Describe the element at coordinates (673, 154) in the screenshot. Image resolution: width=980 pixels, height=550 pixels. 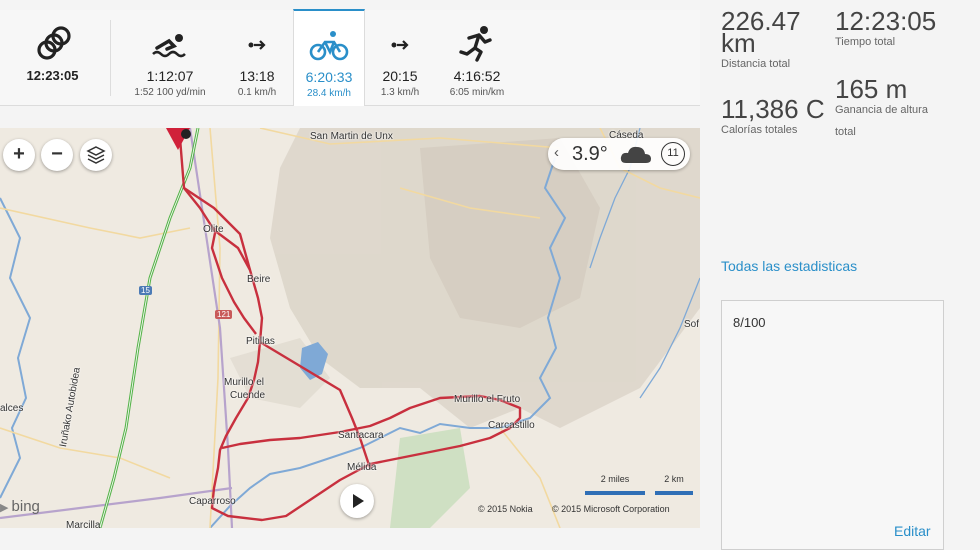
I see `wind-icon: 11` at that location.